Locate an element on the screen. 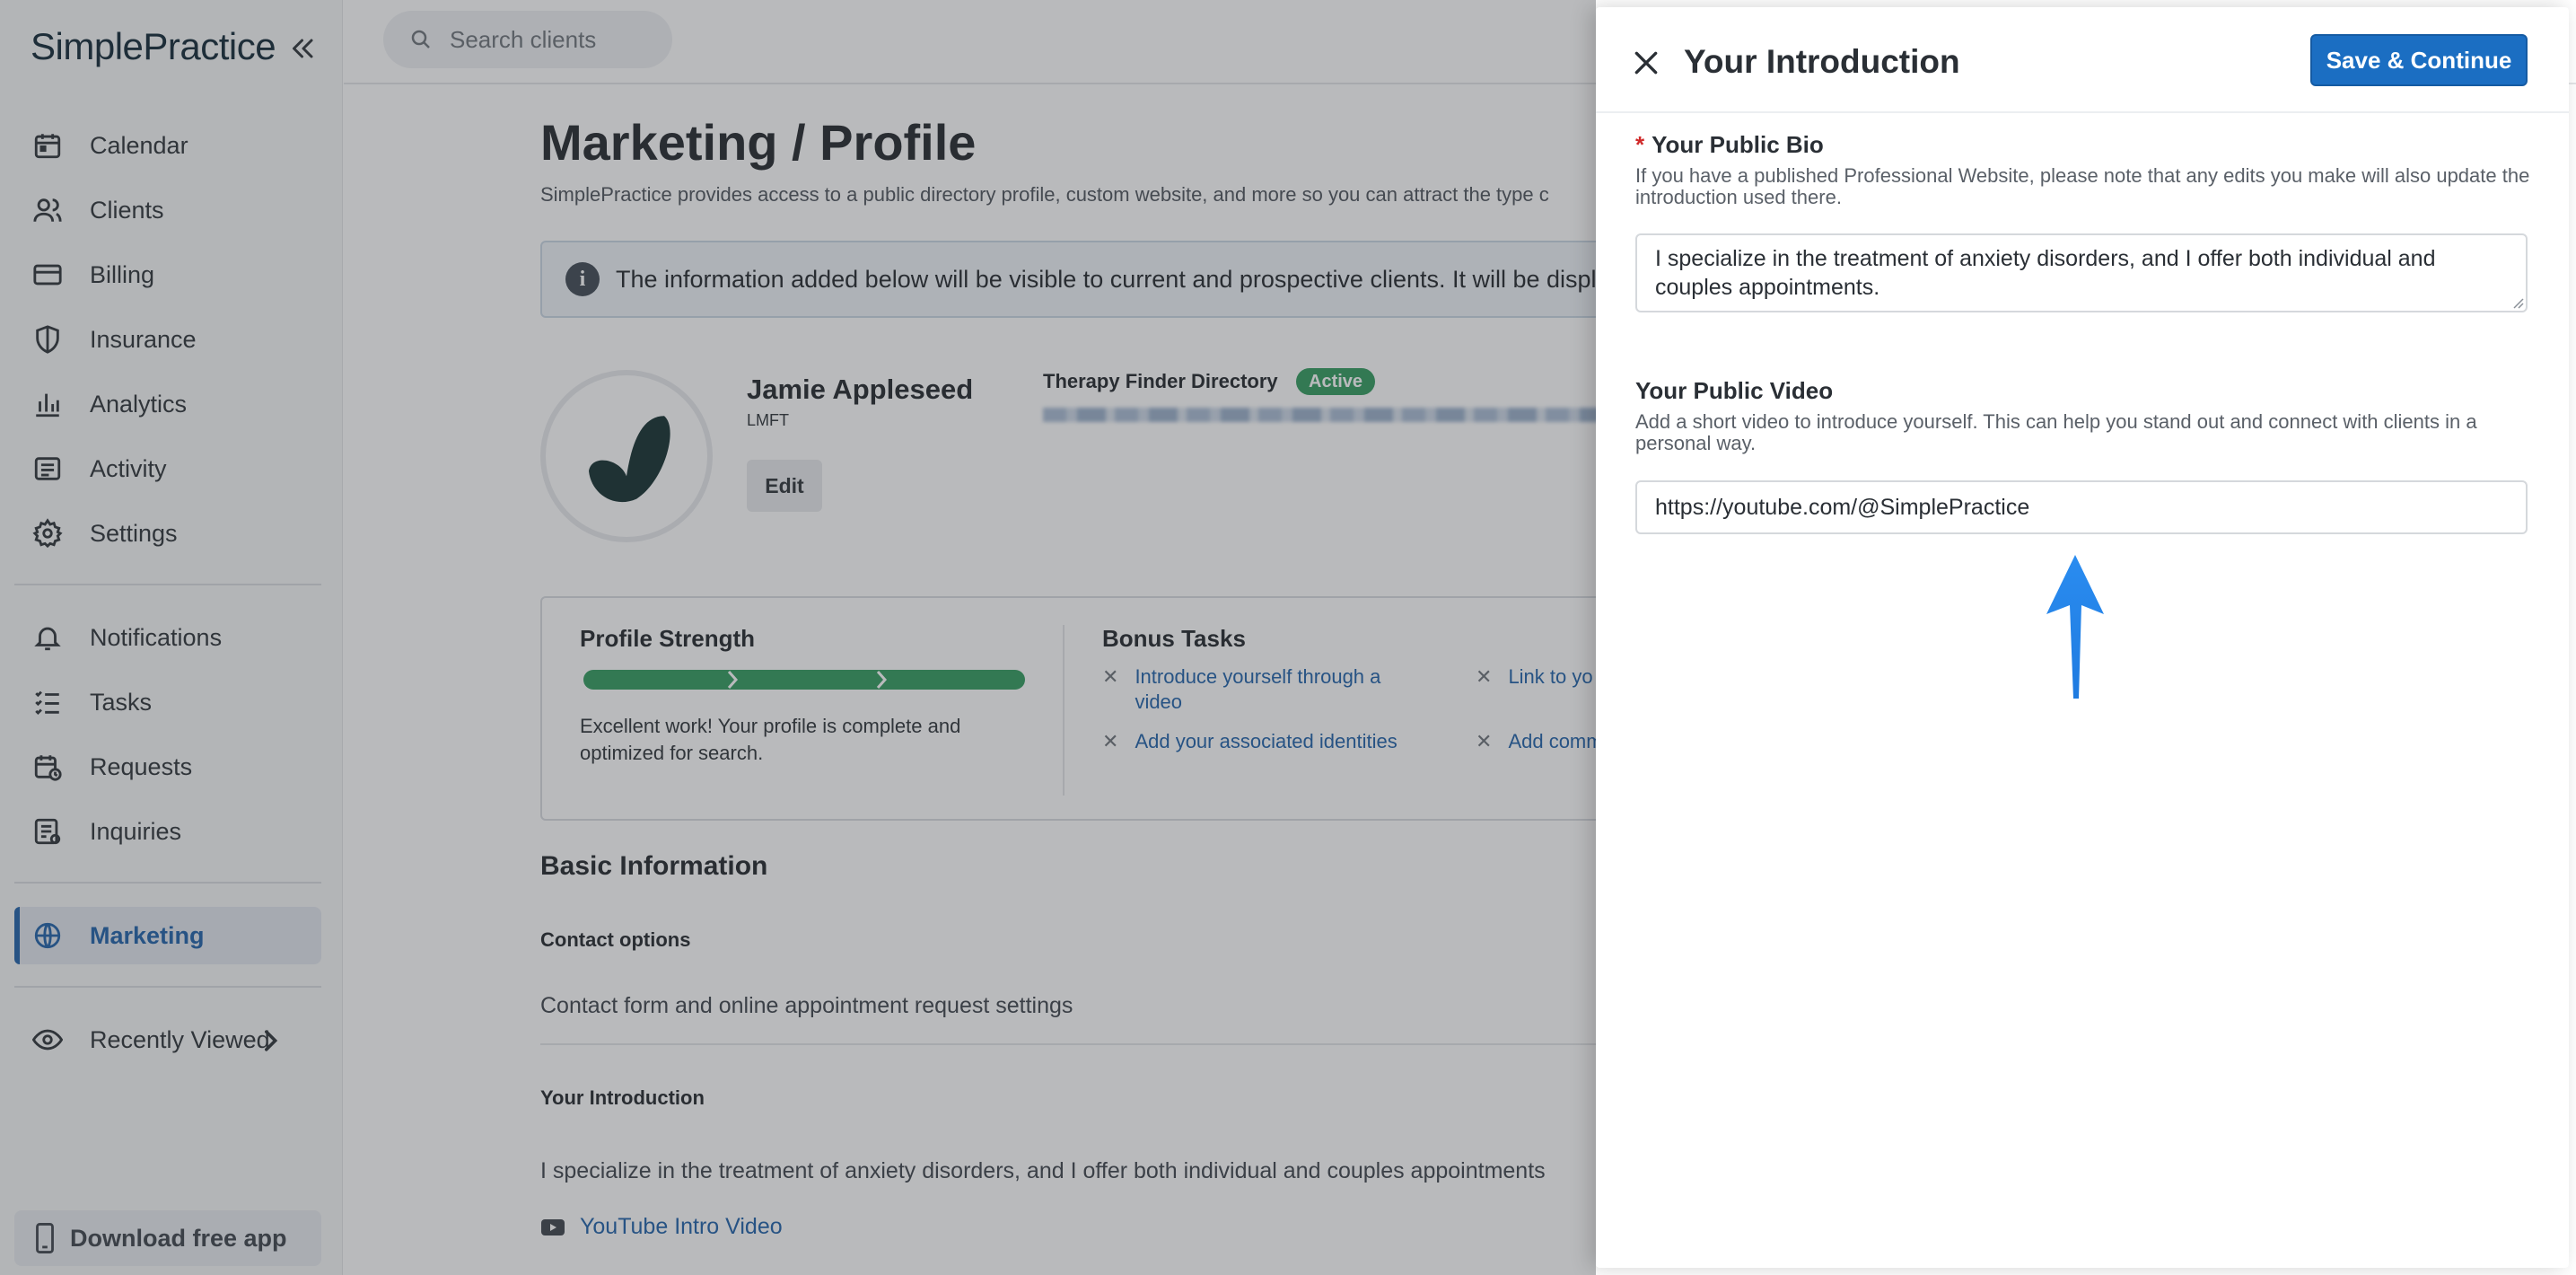 The image size is (2576, 1275). public-bio-label: * Your Public Bio is located at coordinates (1729, 145).